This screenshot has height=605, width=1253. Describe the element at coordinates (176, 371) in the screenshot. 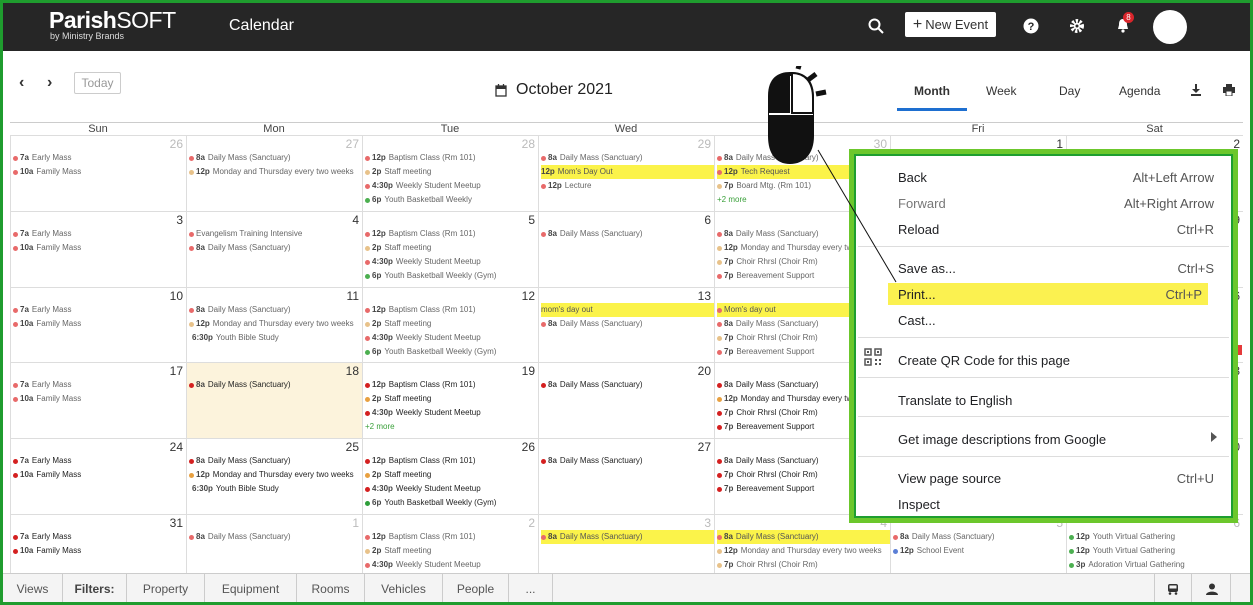

I see `day-number: 17` at that location.